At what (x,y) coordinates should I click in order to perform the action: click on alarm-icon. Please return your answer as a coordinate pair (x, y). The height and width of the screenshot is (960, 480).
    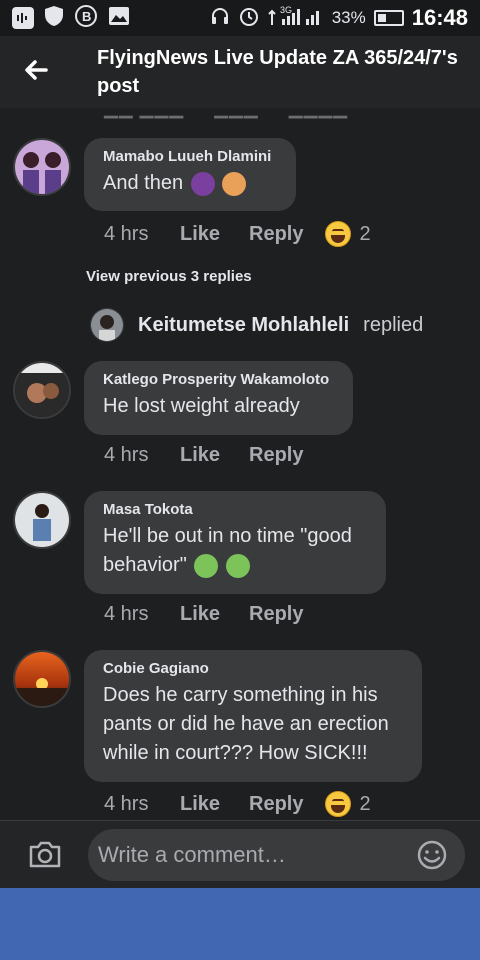
    Looking at the image, I should click on (249, 18).